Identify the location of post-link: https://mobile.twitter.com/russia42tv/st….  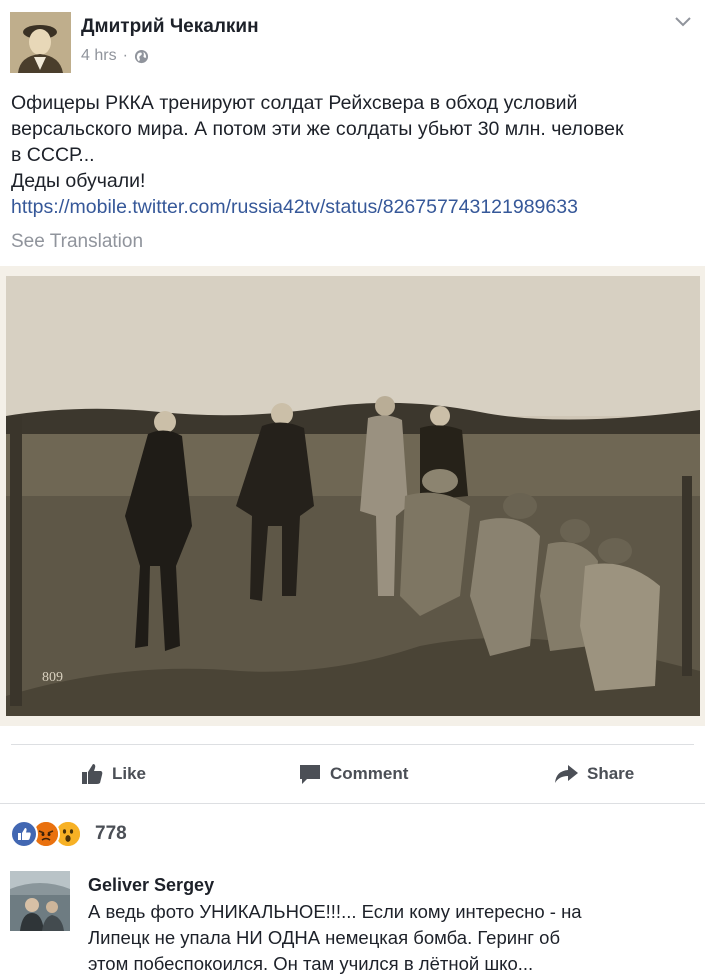
(294, 207).